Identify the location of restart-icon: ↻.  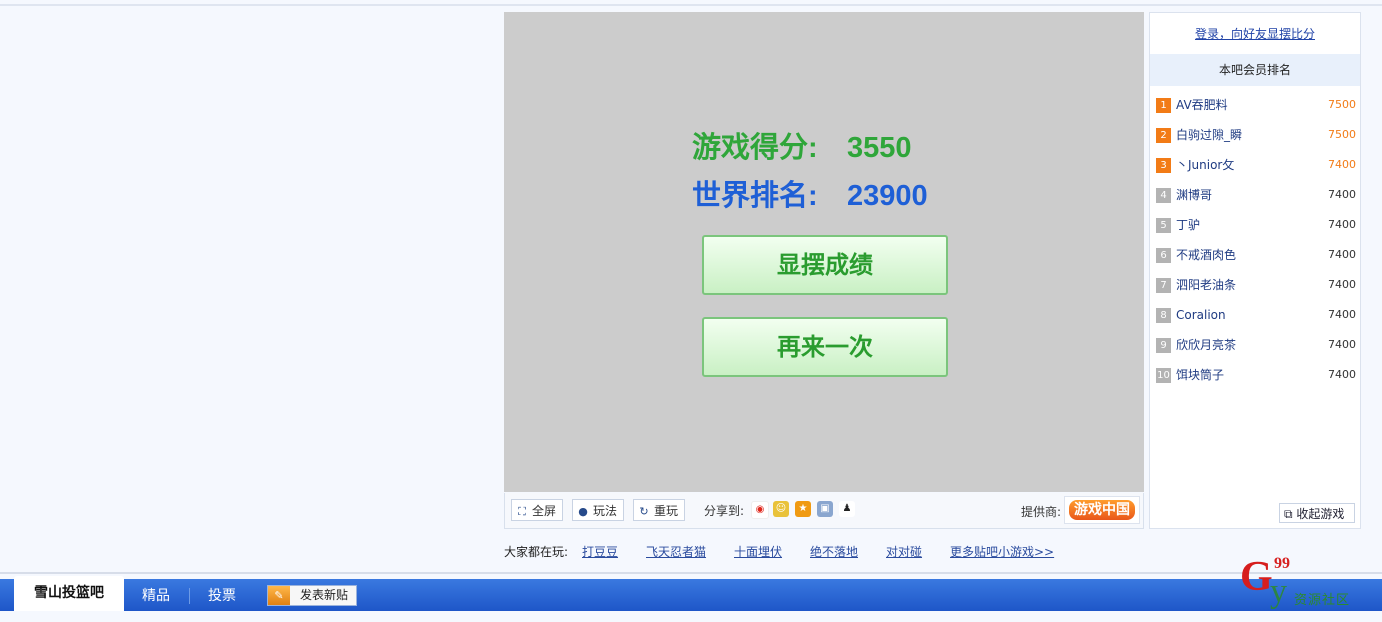
(644, 511).